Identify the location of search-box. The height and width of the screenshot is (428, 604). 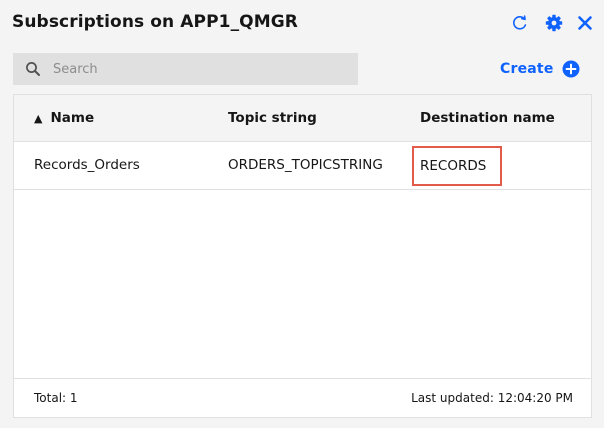
(185, 69).